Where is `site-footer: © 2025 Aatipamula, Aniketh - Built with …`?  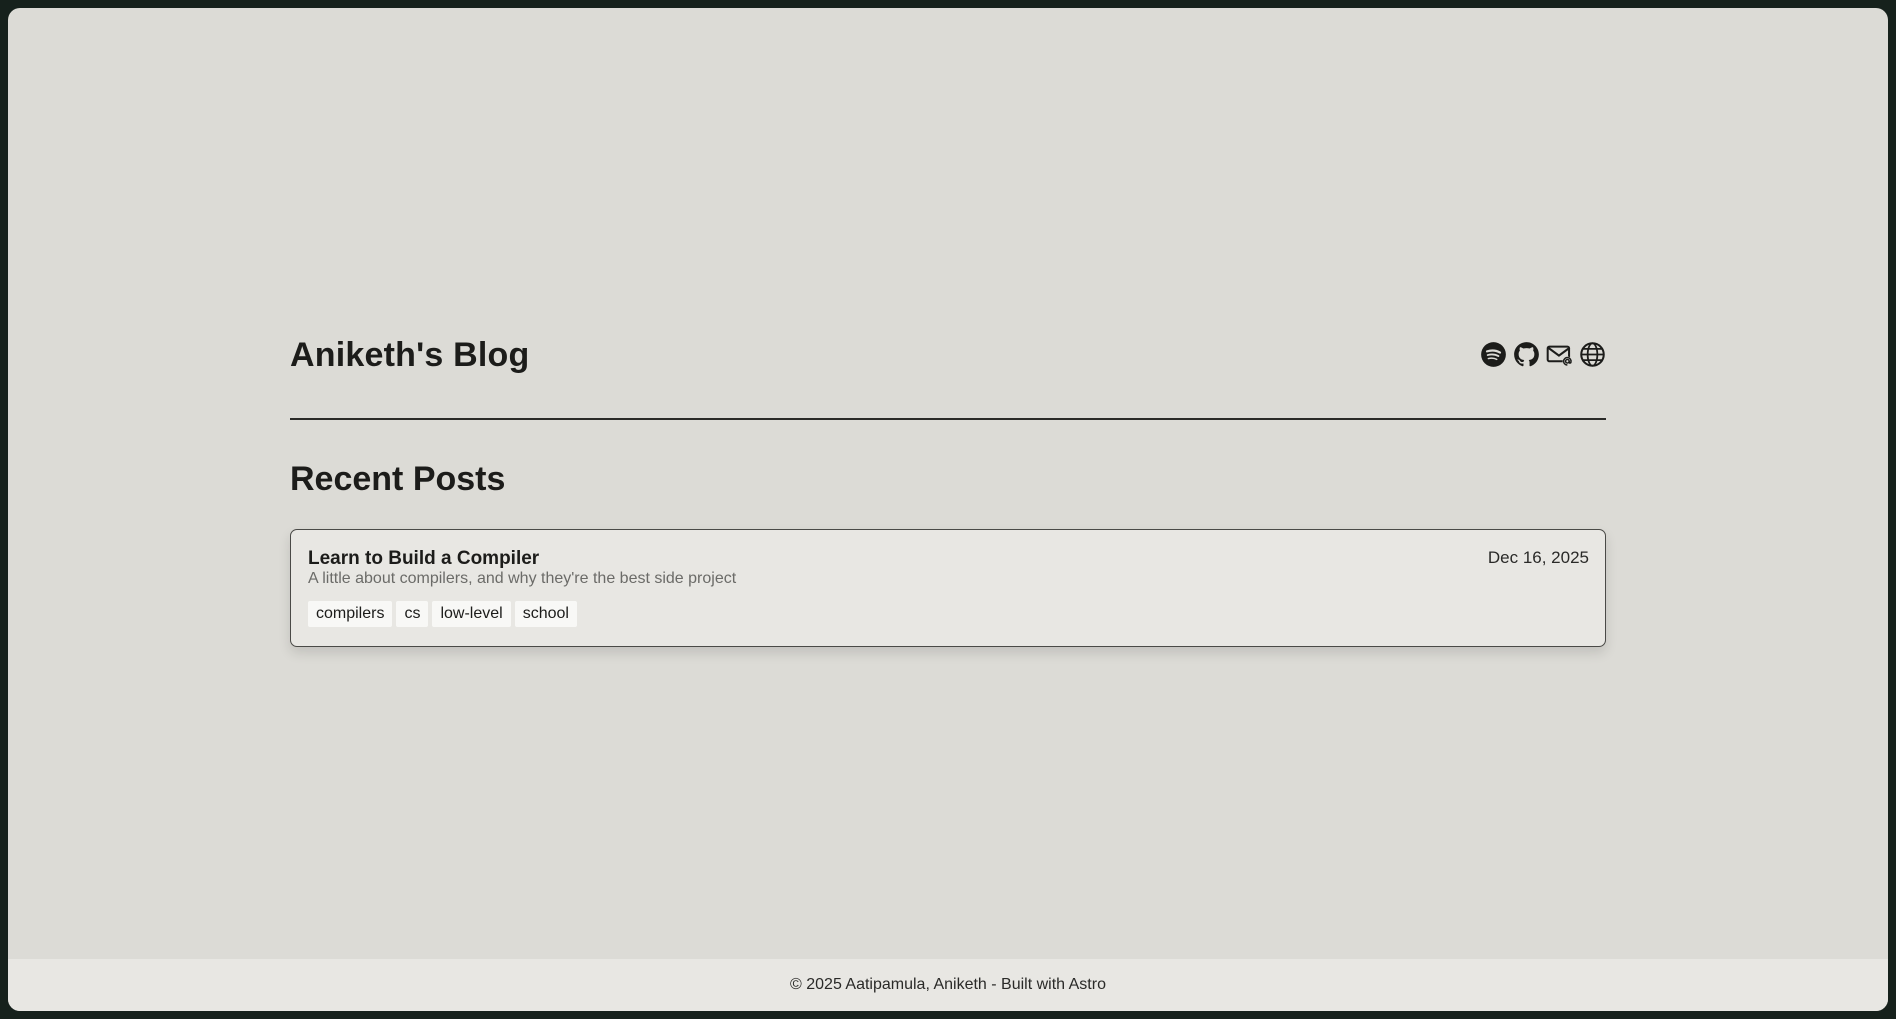
site-footer: © 2025 Aatipamula, Aniketh - Built with … is located at coordinates (948, 985).